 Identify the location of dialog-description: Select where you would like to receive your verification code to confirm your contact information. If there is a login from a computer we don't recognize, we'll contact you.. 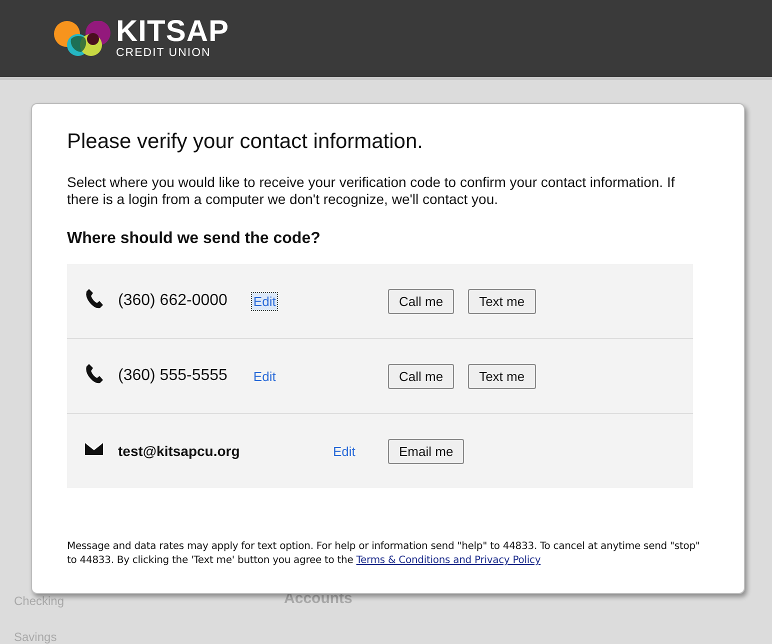
(371, 191).